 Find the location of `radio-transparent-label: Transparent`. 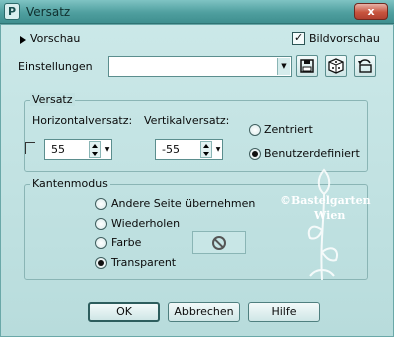

radio-transparent-label: Transparent is located at coordinates (144, 262).